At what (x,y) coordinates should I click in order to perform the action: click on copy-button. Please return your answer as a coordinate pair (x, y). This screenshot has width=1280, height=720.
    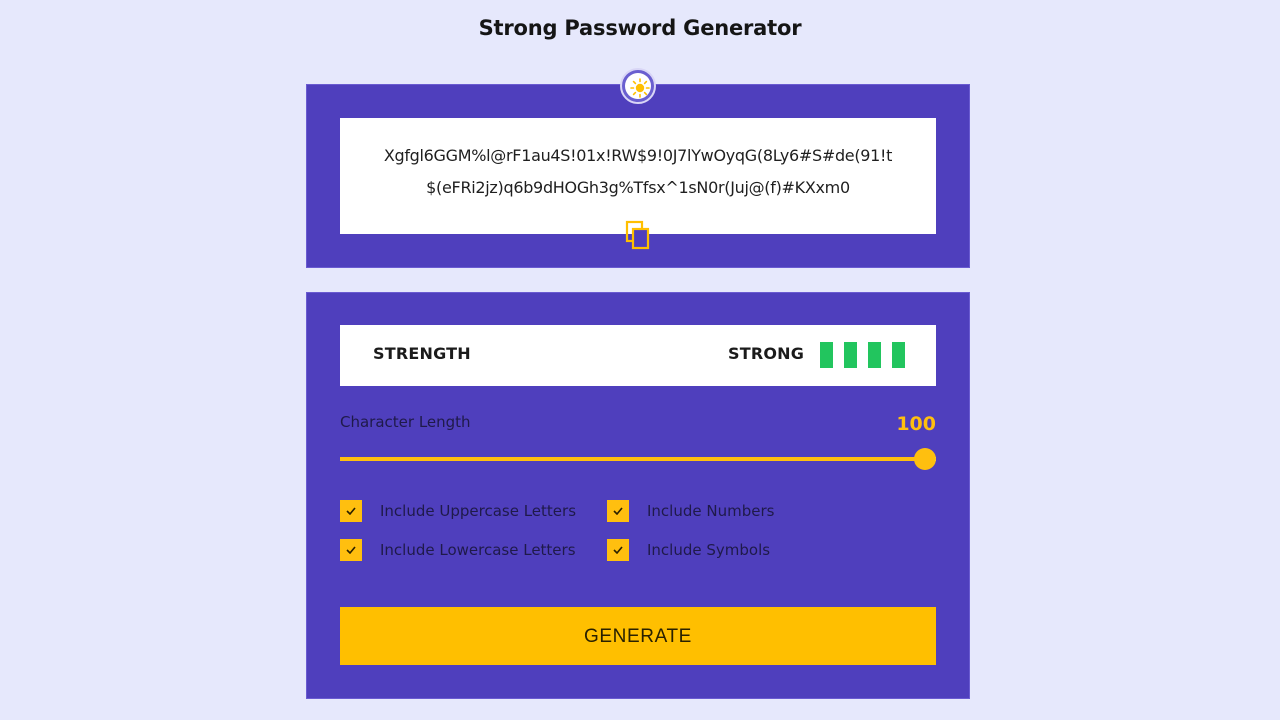
    Looking at the image, I should click on (639, 237).